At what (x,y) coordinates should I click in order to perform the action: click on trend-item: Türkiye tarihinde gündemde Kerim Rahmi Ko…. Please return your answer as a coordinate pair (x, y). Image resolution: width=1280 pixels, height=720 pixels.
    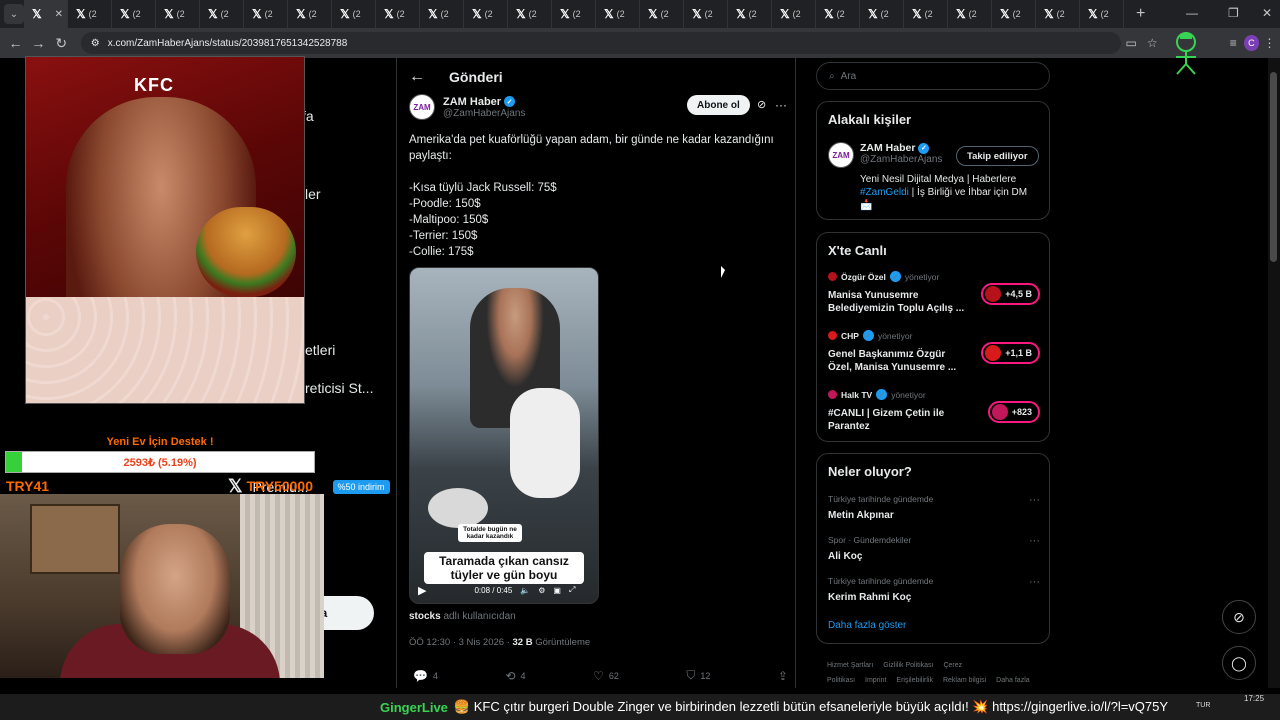
    Looking at the image, I should click on (934, 589).